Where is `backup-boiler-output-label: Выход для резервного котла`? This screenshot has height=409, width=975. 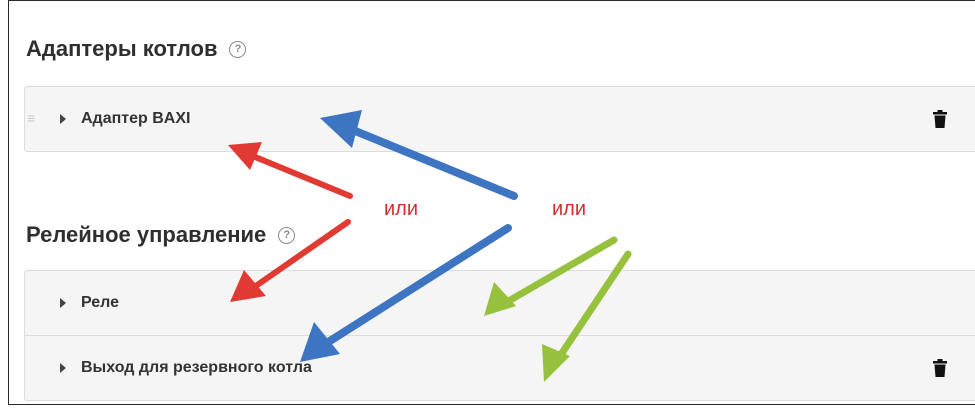 backup-boiler-output-label: Выход для резервного котла is located at coordinates (196, 368).